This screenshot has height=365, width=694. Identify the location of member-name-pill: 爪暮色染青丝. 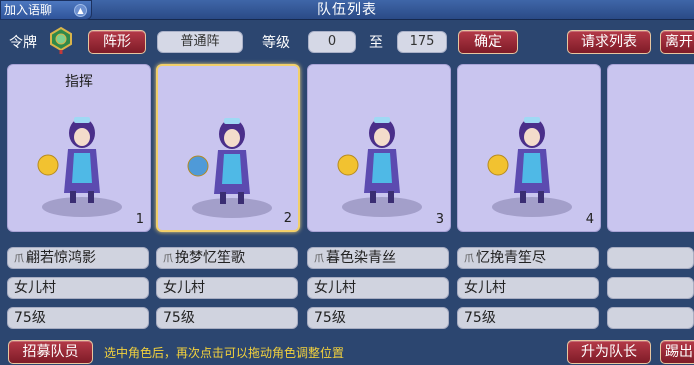
(378, 258).